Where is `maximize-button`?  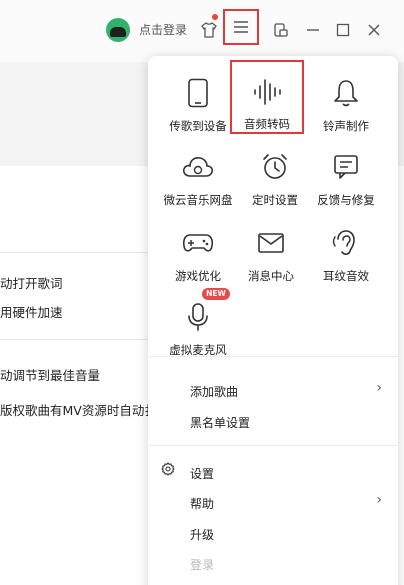 maximize-button is located at coordinates (343, 30).